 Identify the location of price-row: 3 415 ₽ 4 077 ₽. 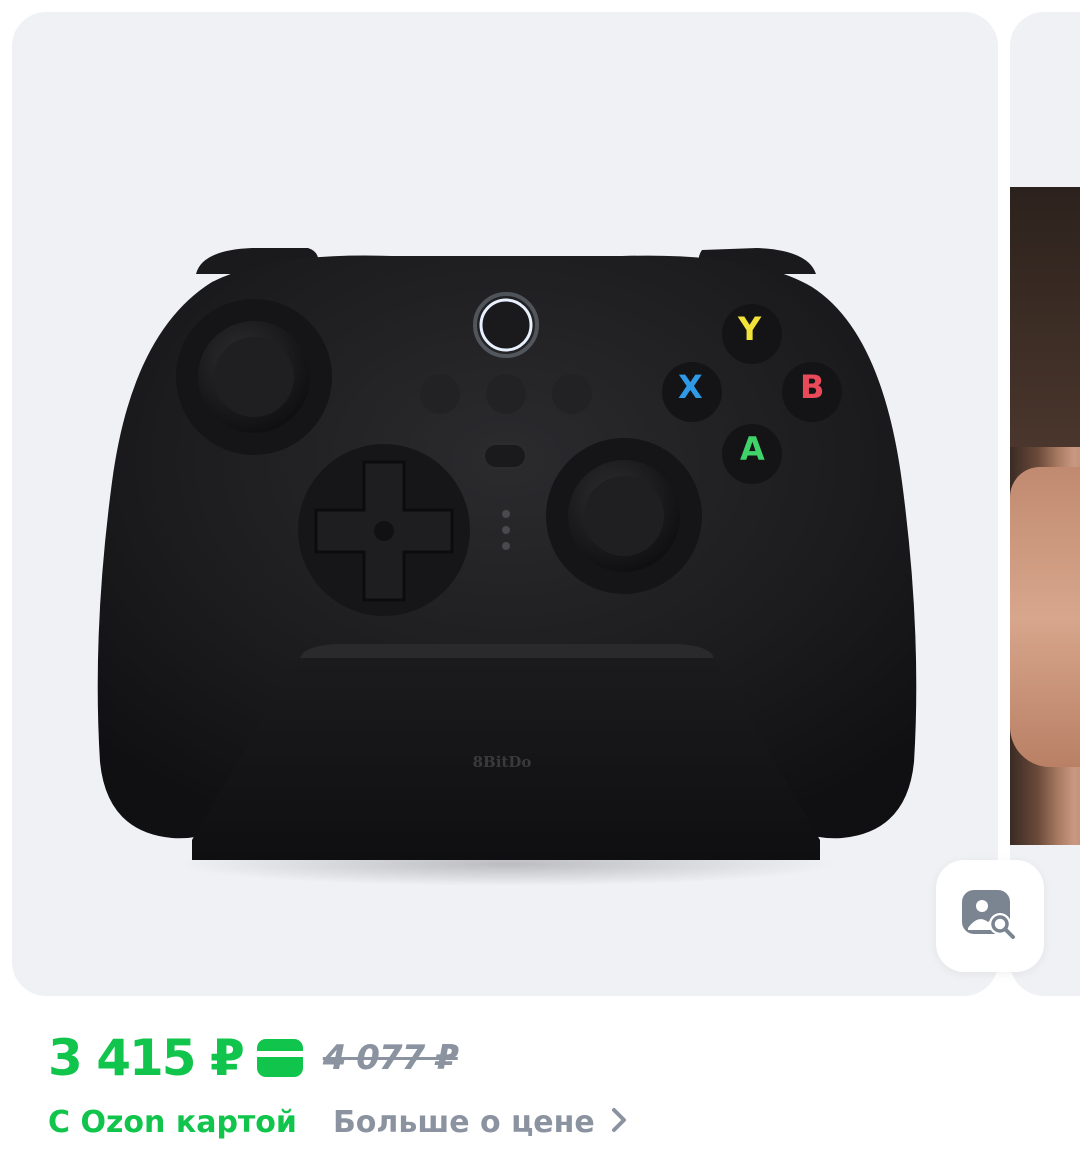
(253, 1058).